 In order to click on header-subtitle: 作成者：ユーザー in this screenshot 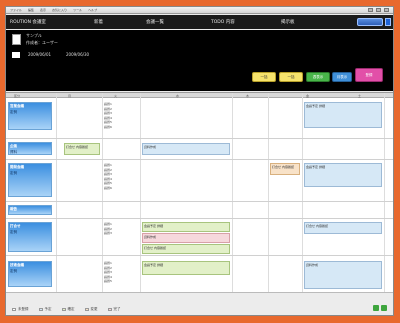, I will do `click(42, 42)`.